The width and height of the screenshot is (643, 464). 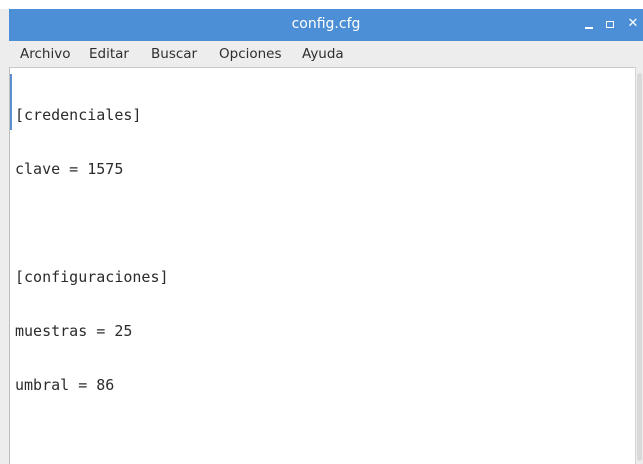 I want to click on menu-buscar: Buscar, so click(x=174, y=54).